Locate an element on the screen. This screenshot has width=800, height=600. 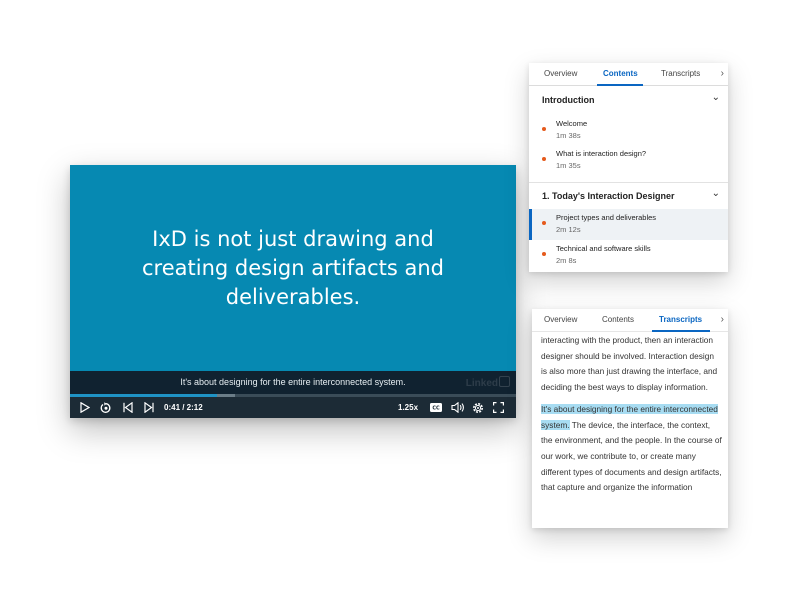
closed-captions-icon: CC is located at coordinates (436, 407).